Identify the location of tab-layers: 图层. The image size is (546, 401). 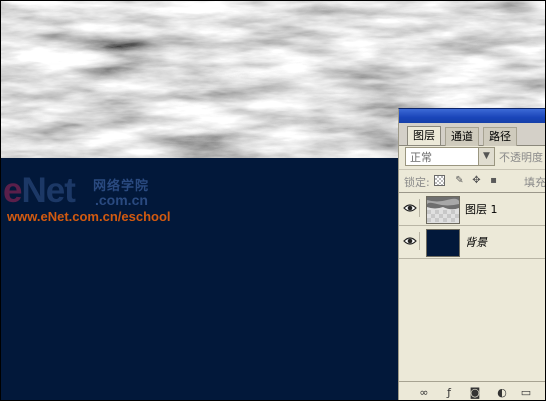
(424, 135).